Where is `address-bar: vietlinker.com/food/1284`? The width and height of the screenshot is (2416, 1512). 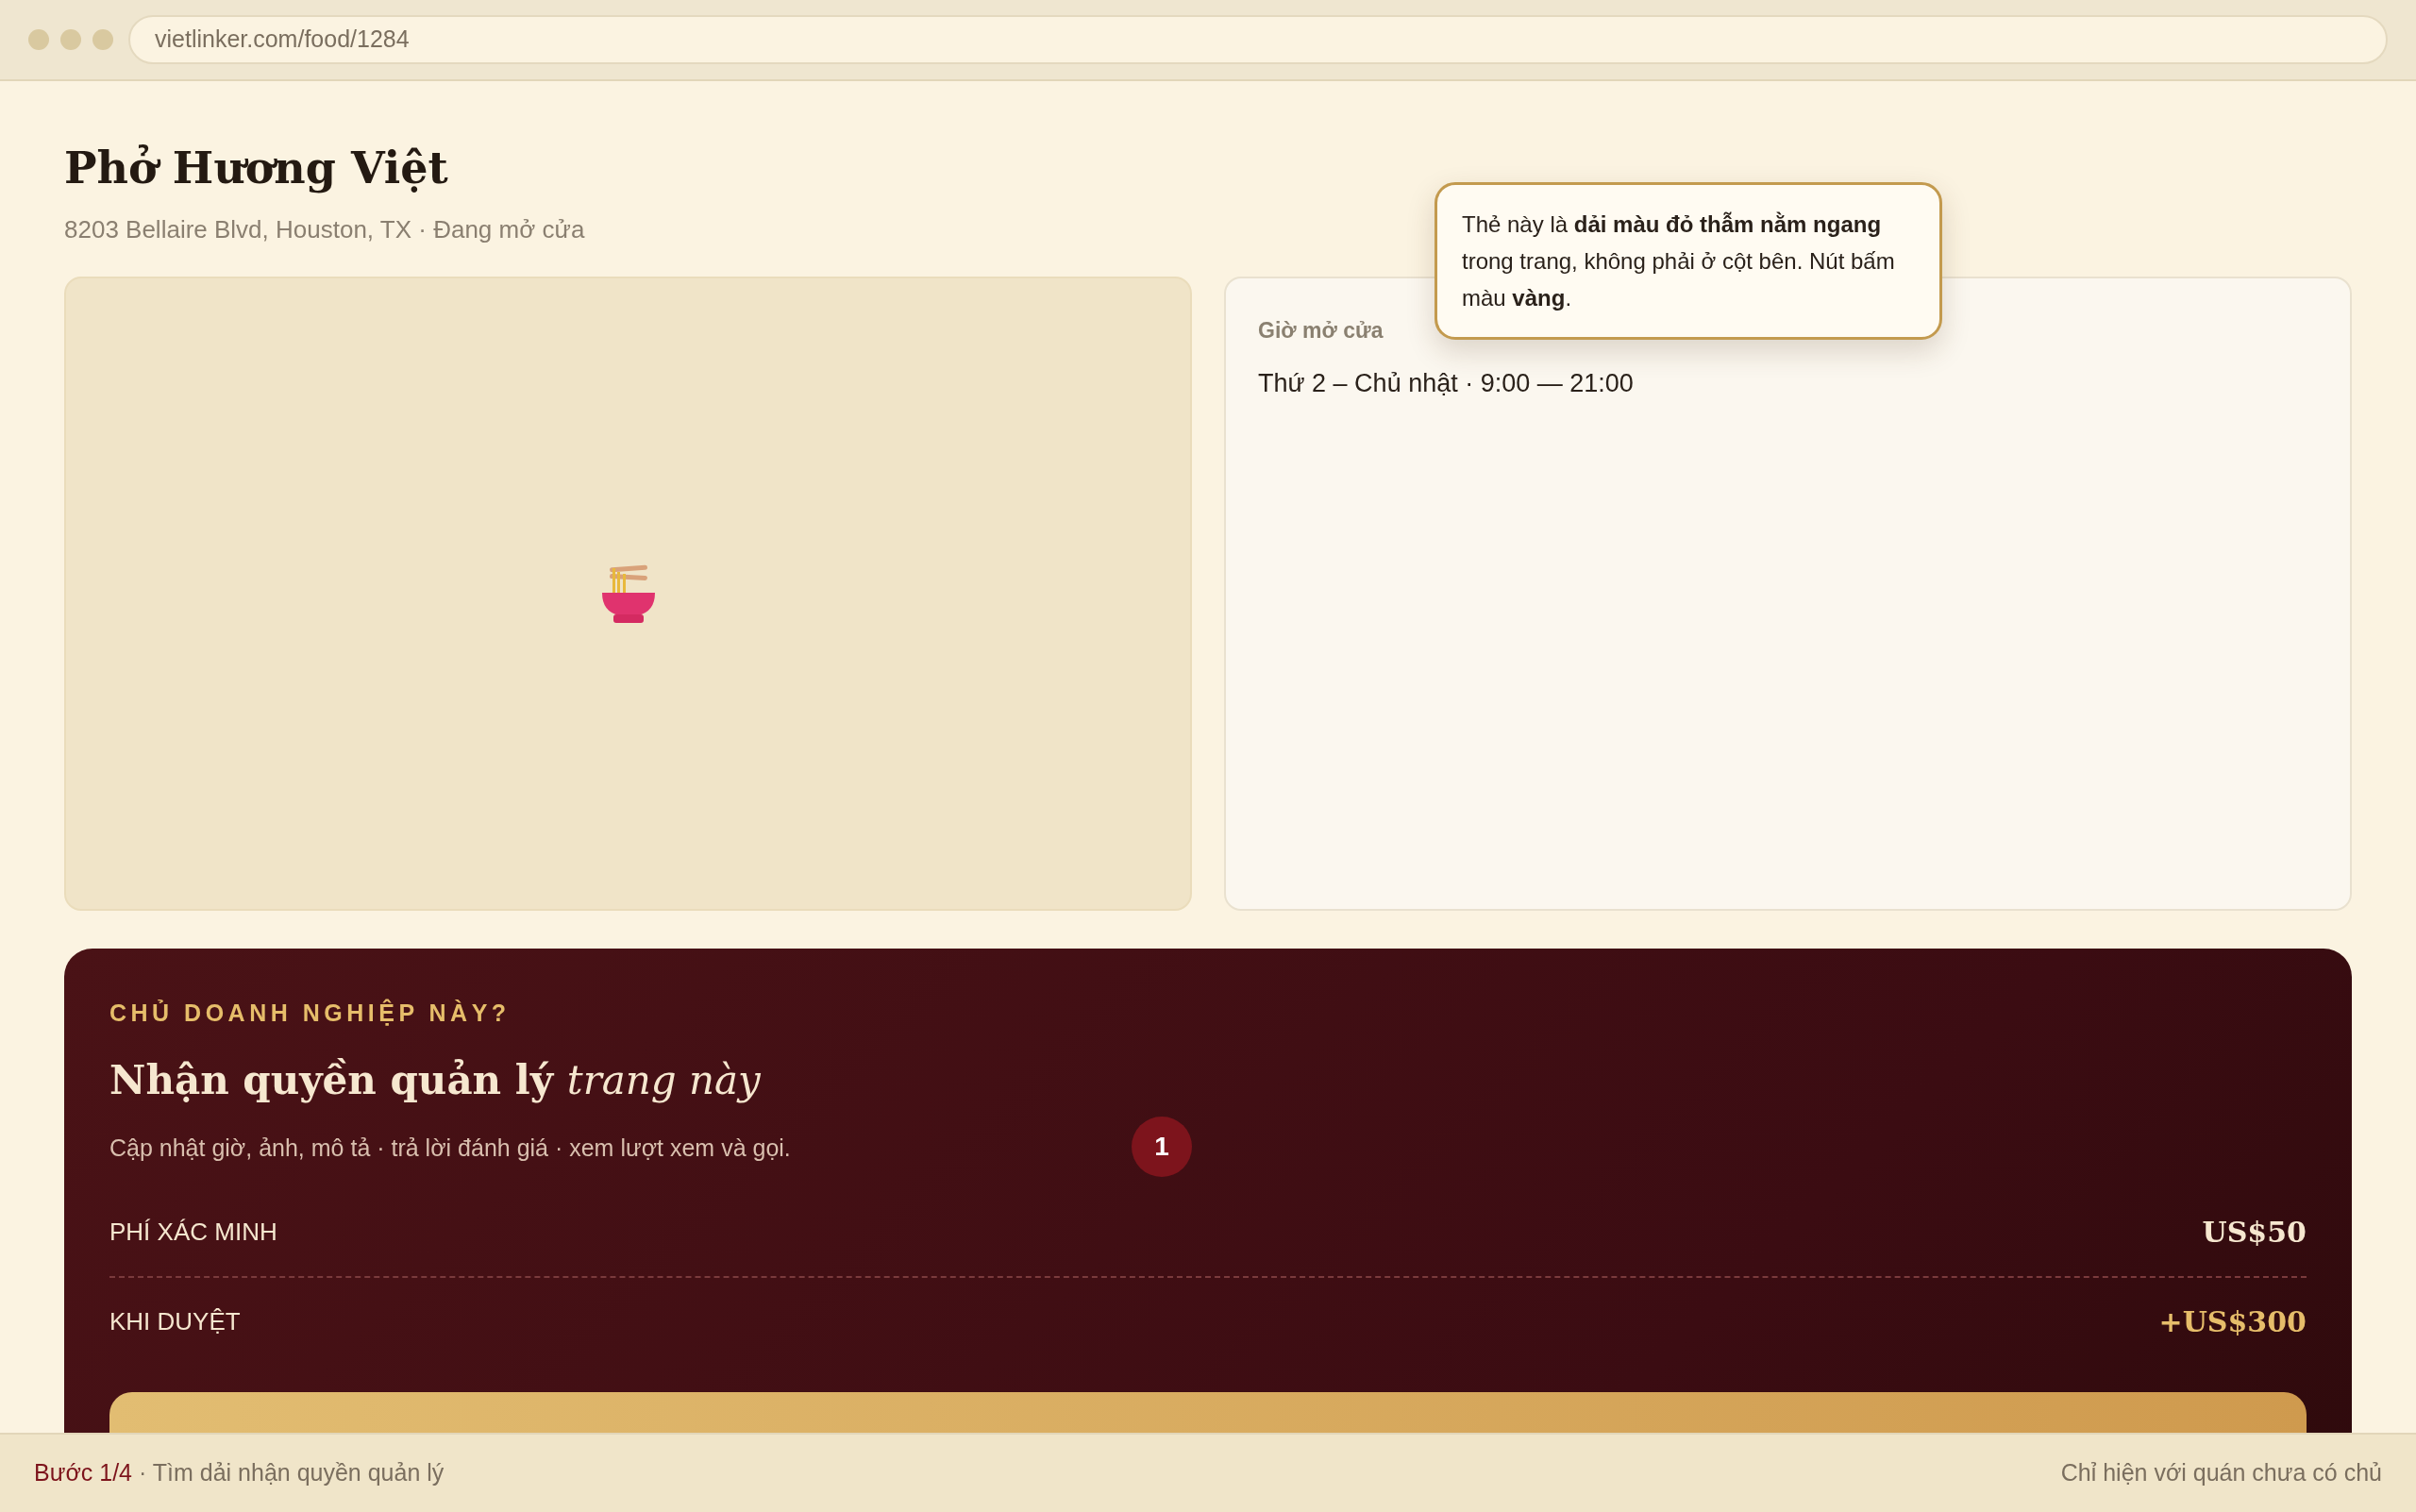
address-bar: vietlinker.com/food/1284 is located at coordinates (1258, 39).